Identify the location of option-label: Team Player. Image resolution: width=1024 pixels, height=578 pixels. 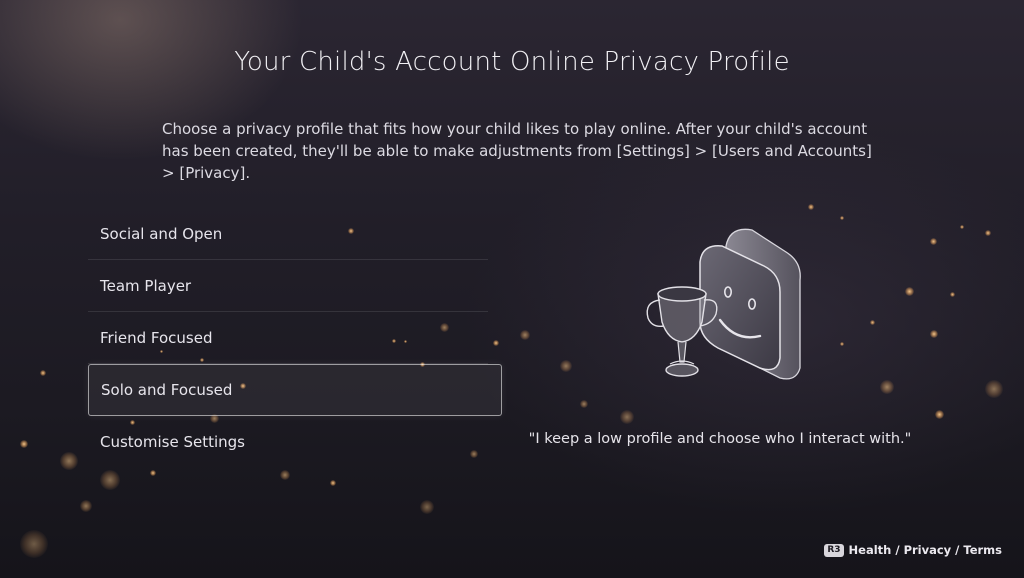
(146, 285).